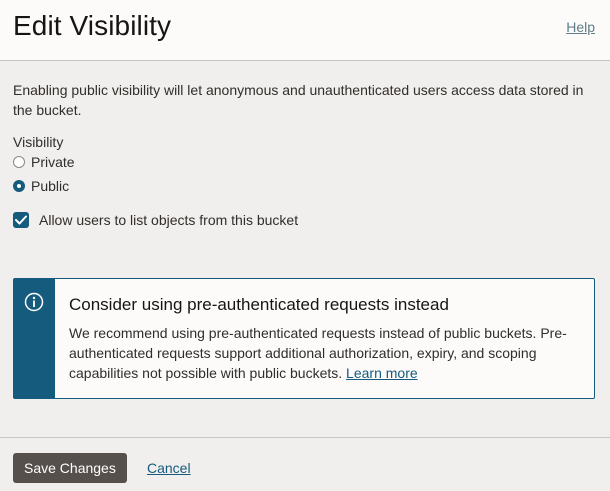 The height and width of the screenshot is (491, 610). Describe the element at coordinates (19, 186) in the screenshot. I see `public-radio` at that location.